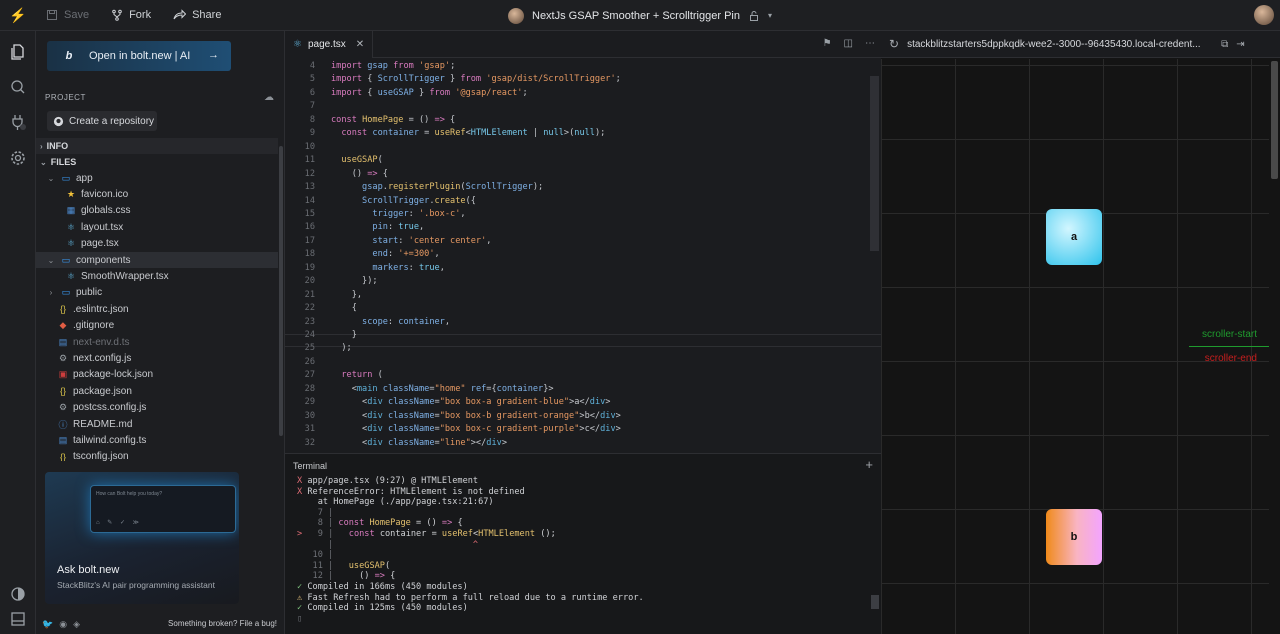  What do you see at coordinates (18, 87) in the screenshot?
I see `search-icon` at bounding box center [18, 87].